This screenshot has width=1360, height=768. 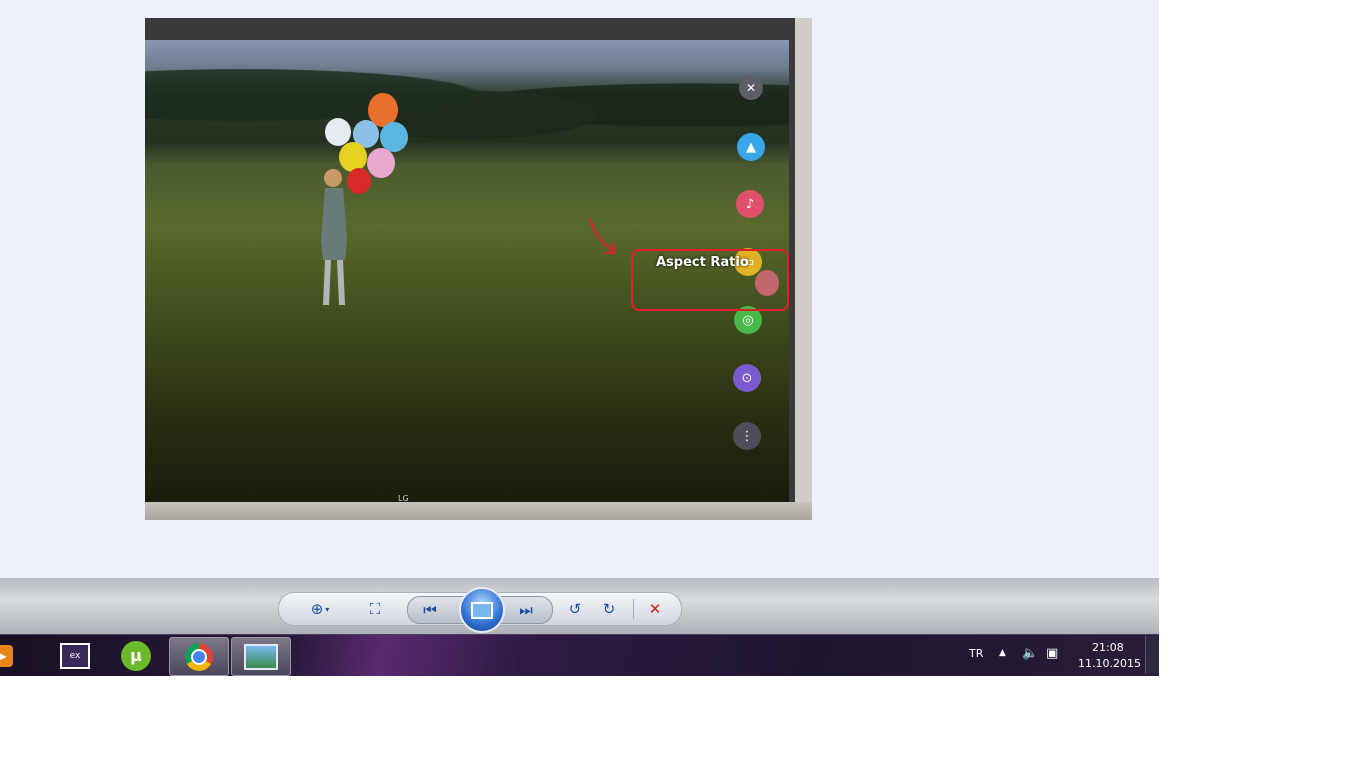 What do you see at coordinates (1002, 653) in the screenshot?
I see `show-hidden-icons-icon: ▲` at bounding box center [1002, 653].